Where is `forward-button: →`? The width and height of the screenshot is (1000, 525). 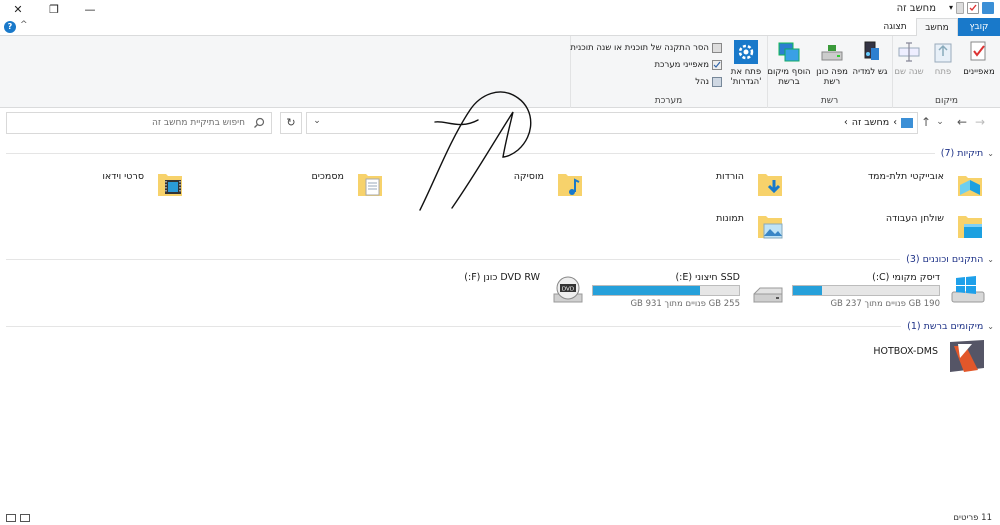 forward-button: → is located at coordinates (980, 122).